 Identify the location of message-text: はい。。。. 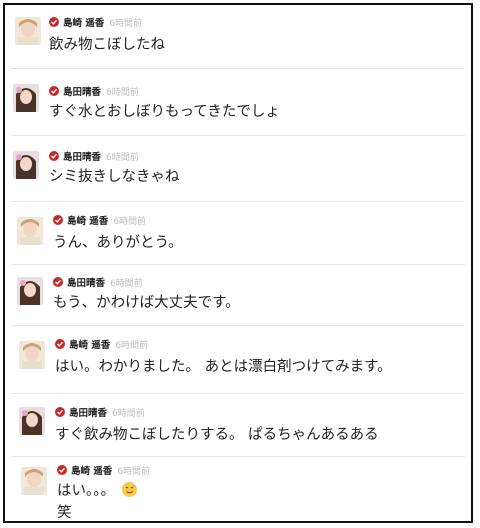
(97, 491).